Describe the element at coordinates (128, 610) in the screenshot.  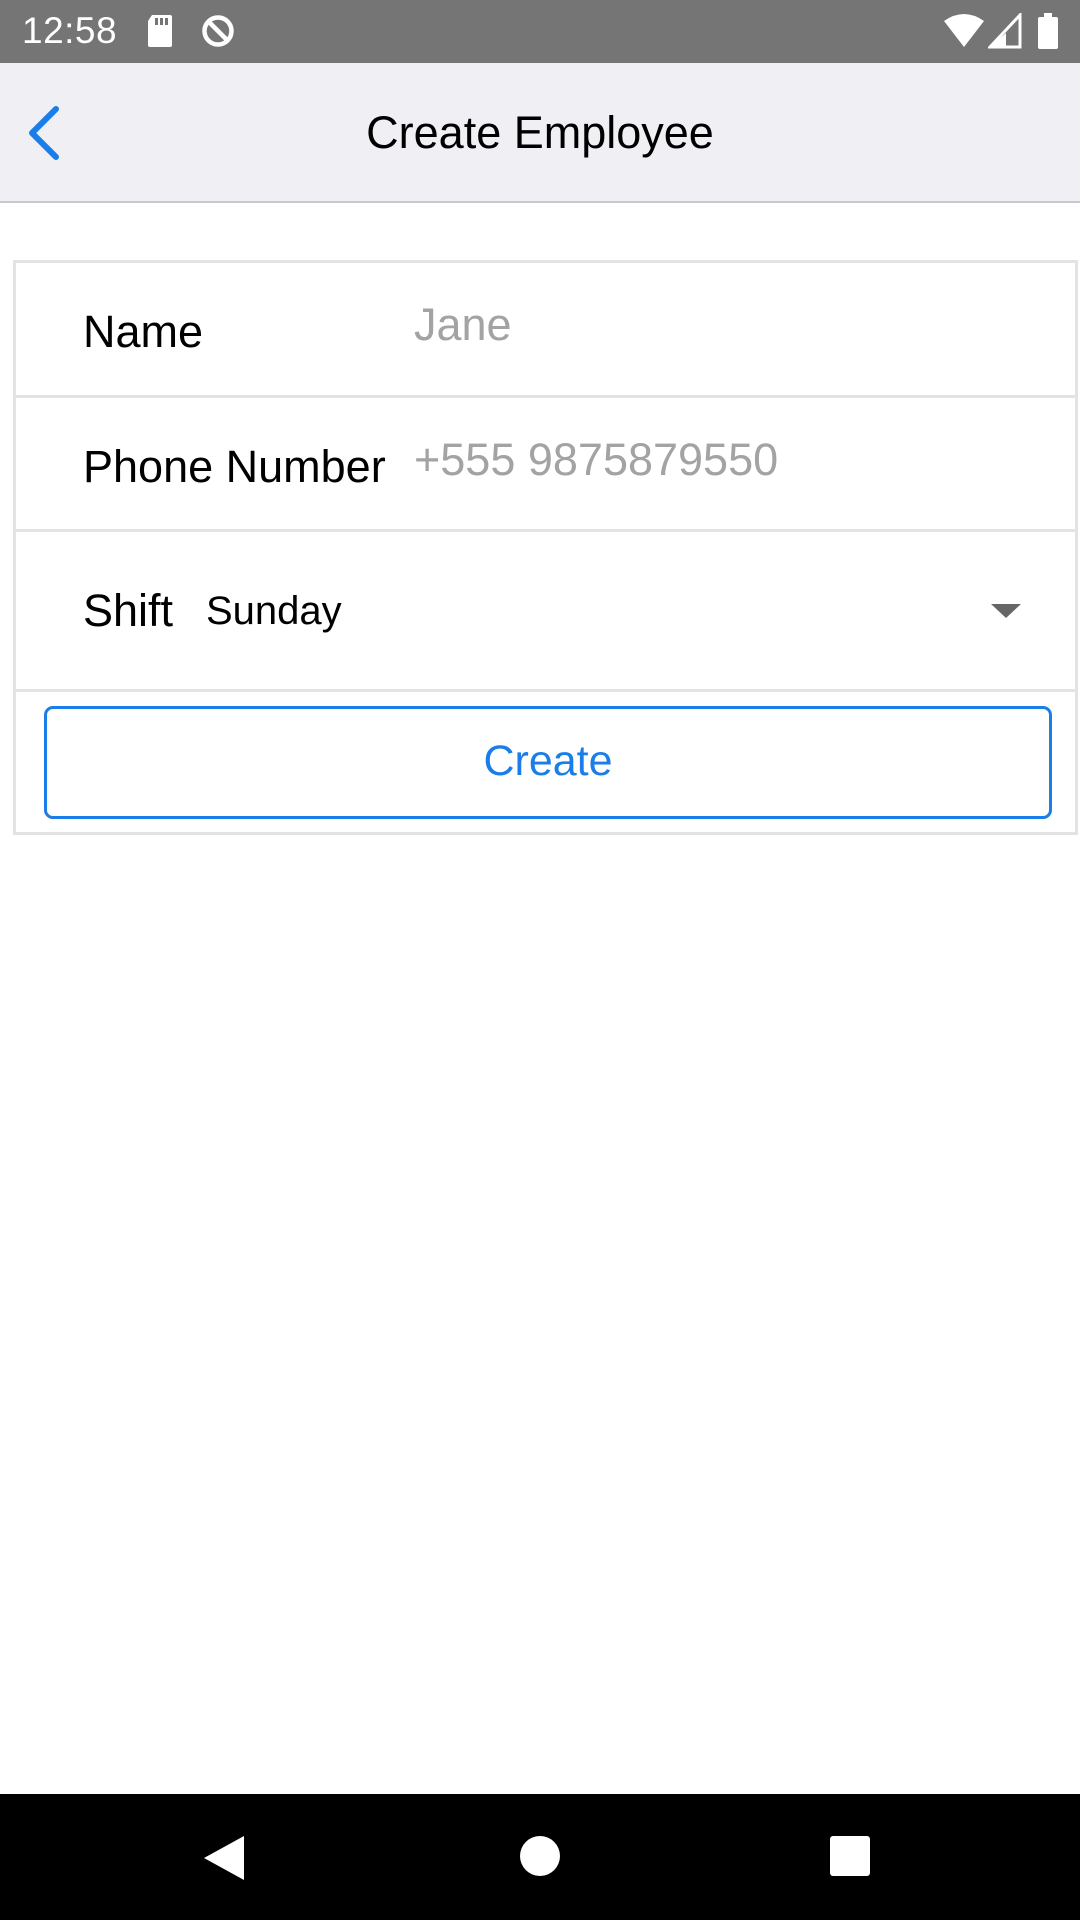
I see `shift-label: Shift` at that location.